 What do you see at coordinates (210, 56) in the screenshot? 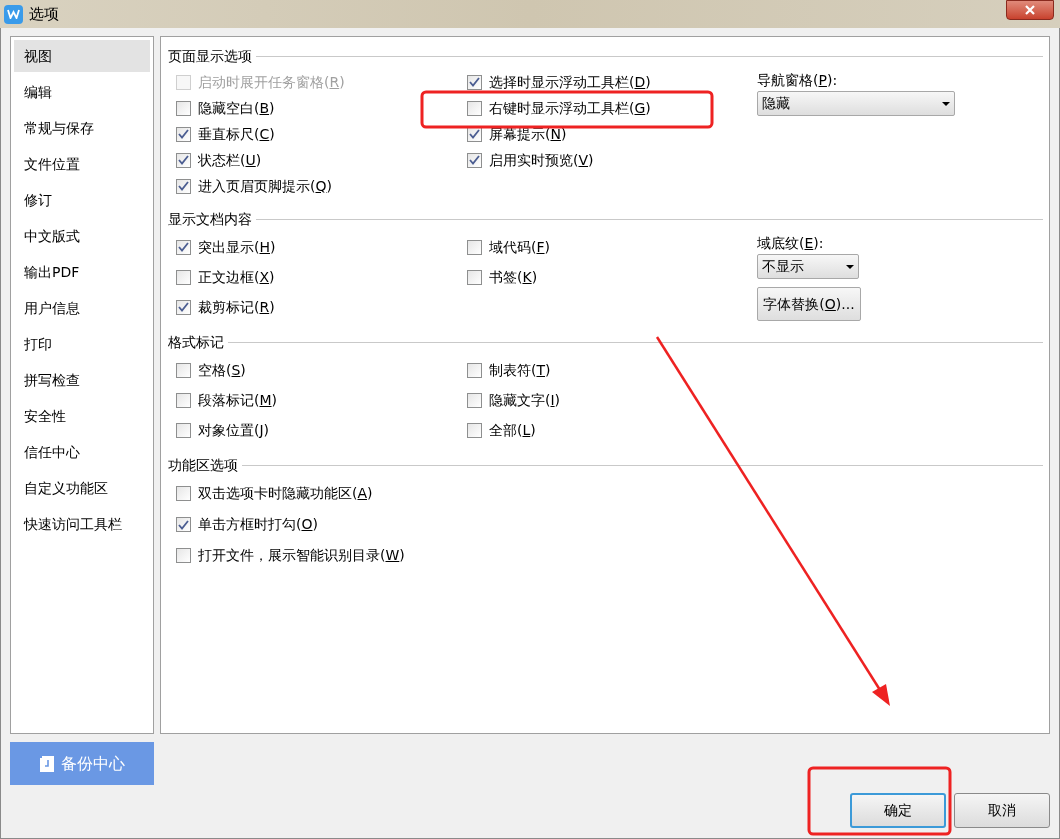
I see `section-title: 页面显示选项` at bounding box center [210, 56].